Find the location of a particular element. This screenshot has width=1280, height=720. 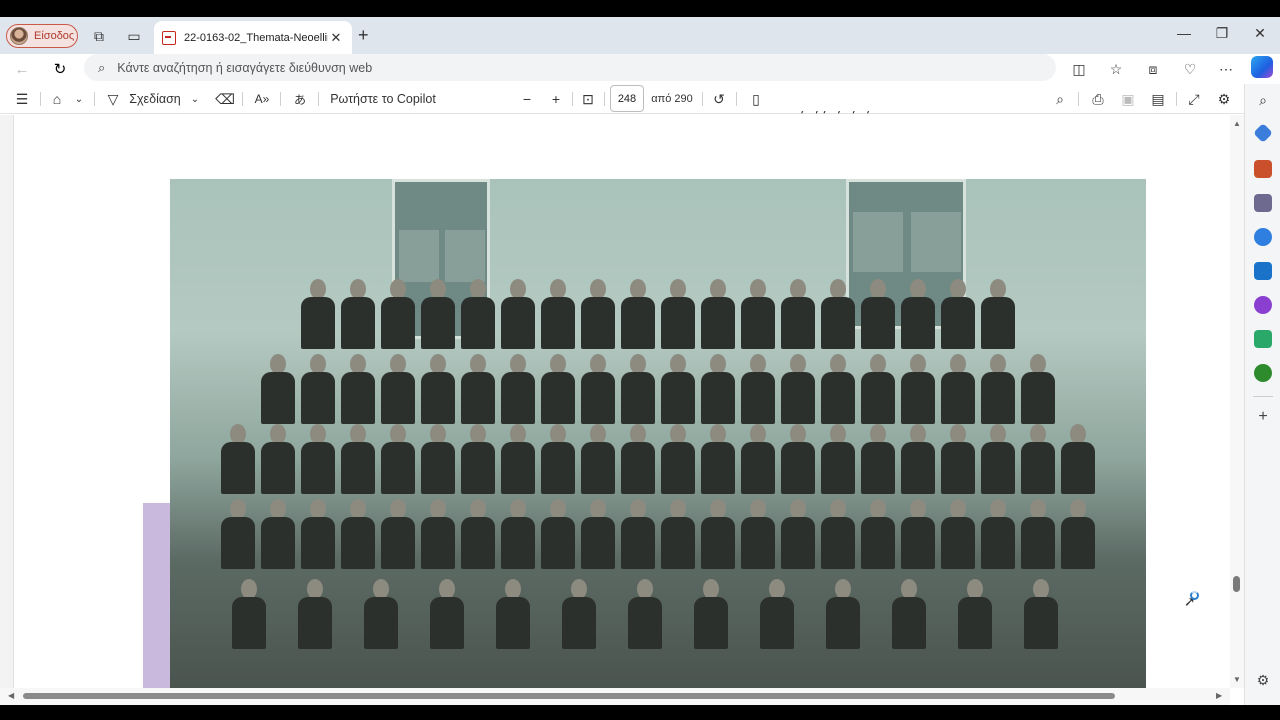

scroll-up-icon: ▲ is located at coordinates (1237, 123).